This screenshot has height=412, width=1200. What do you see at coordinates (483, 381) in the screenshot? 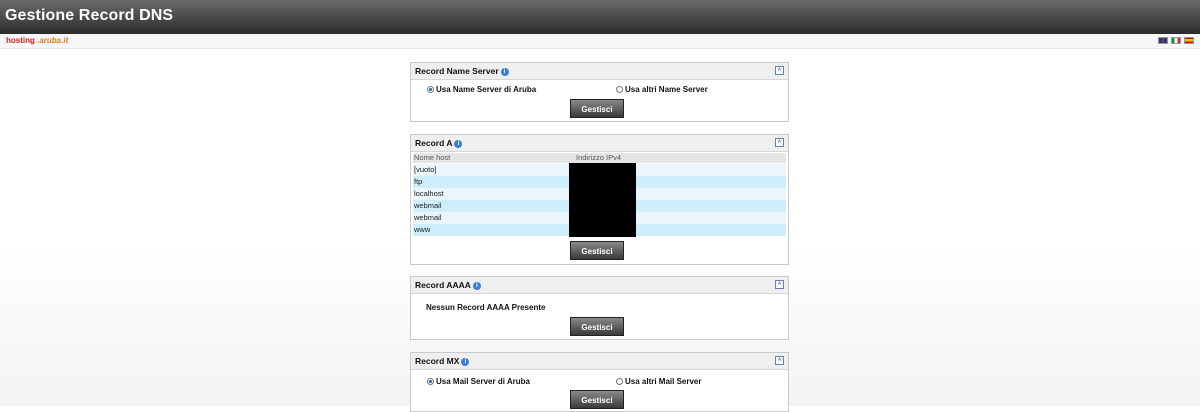
I see `radio-label: Usa Mail Server di Aruba` at bounding box center [483, 381].